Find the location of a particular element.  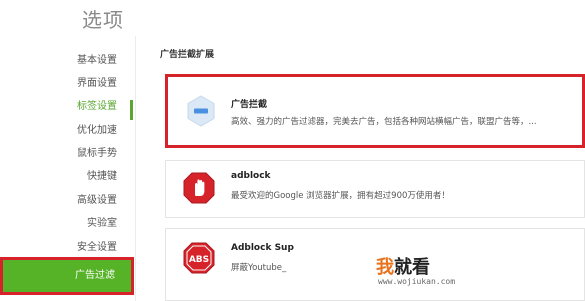

sidebar-item-optimize: 优化加速 is located at coordinates (97, 131).